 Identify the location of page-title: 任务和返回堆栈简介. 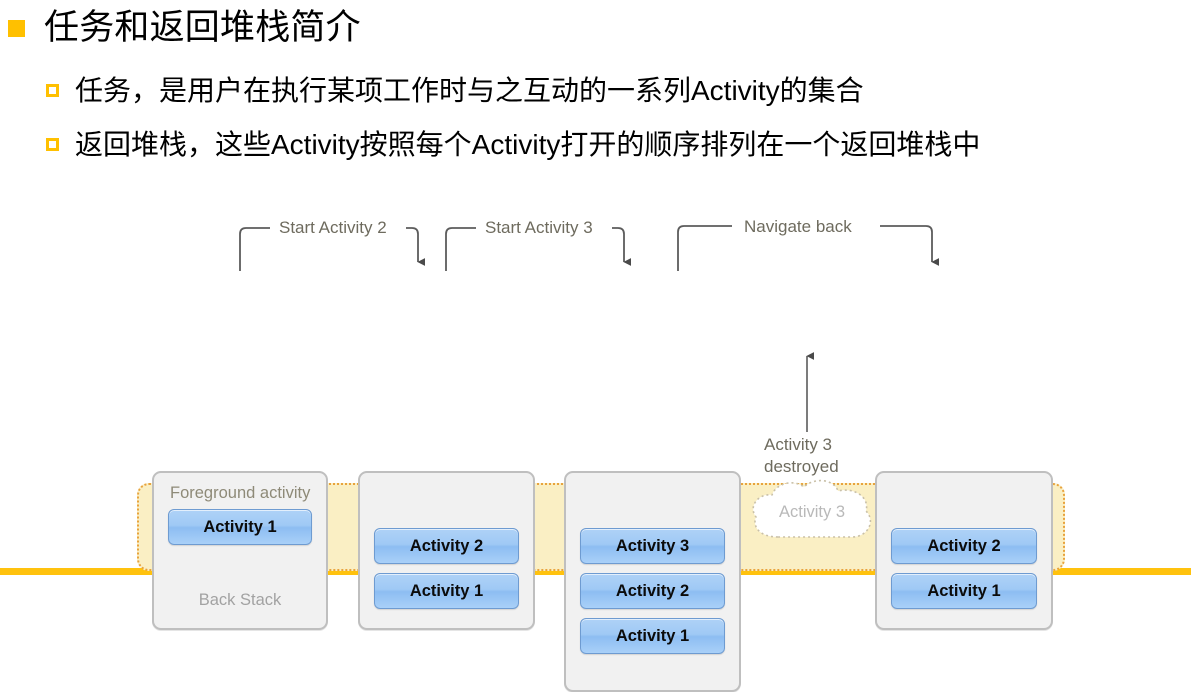
(202, 27).